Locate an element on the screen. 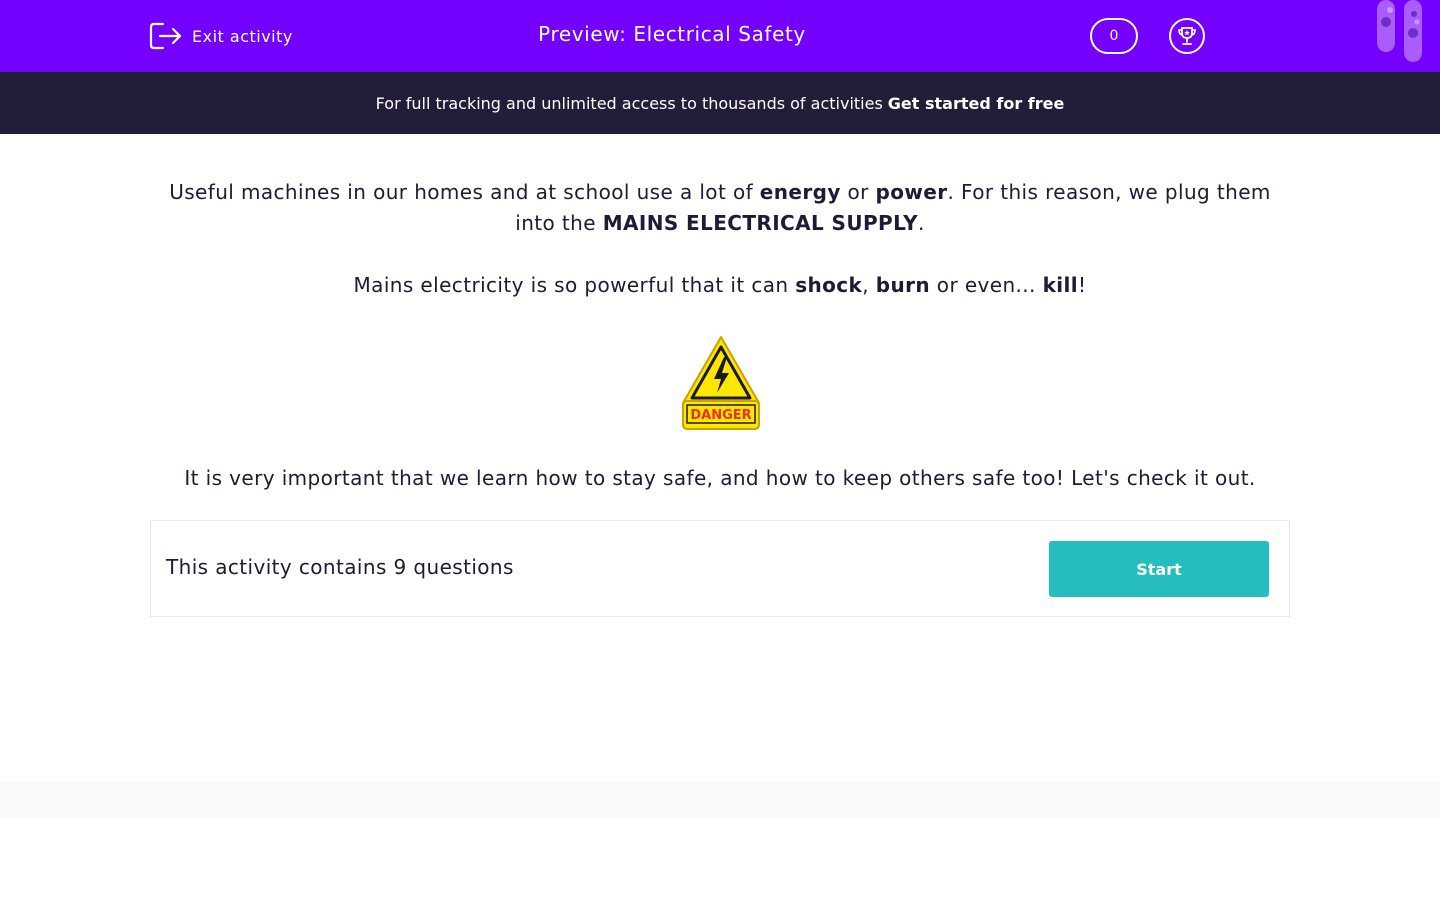 The height and width of the screenshot is (900, 1440). score-badge: 0 is located at coordinates (1114, 36).